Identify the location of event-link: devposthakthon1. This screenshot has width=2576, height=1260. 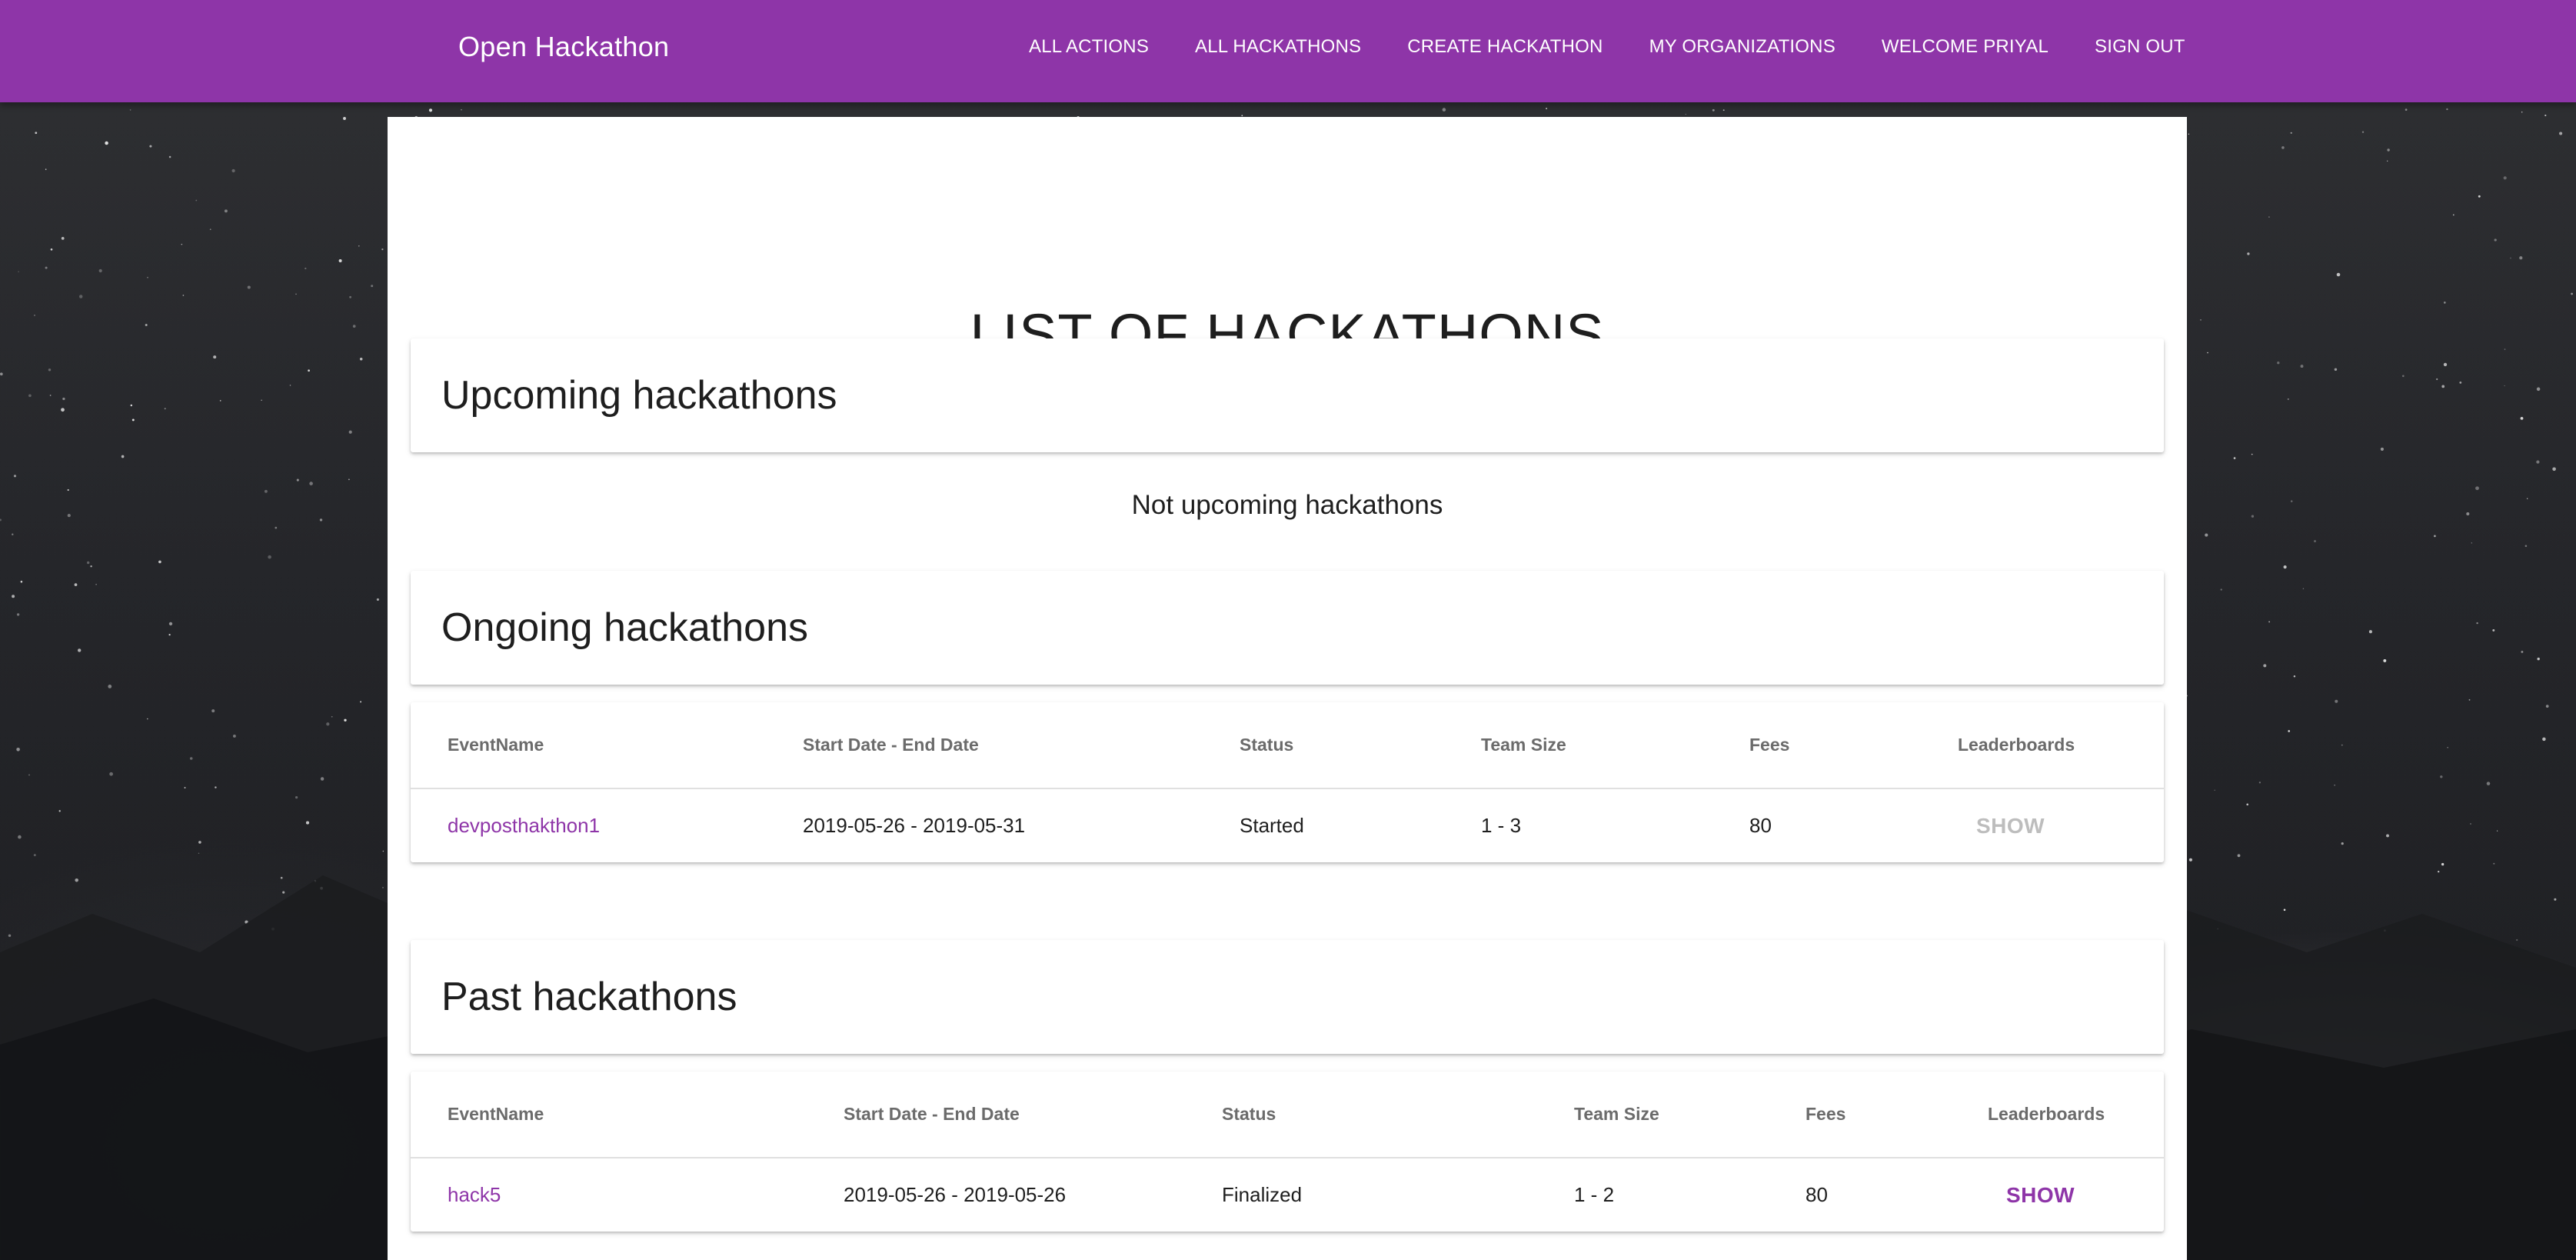
(524, 826).